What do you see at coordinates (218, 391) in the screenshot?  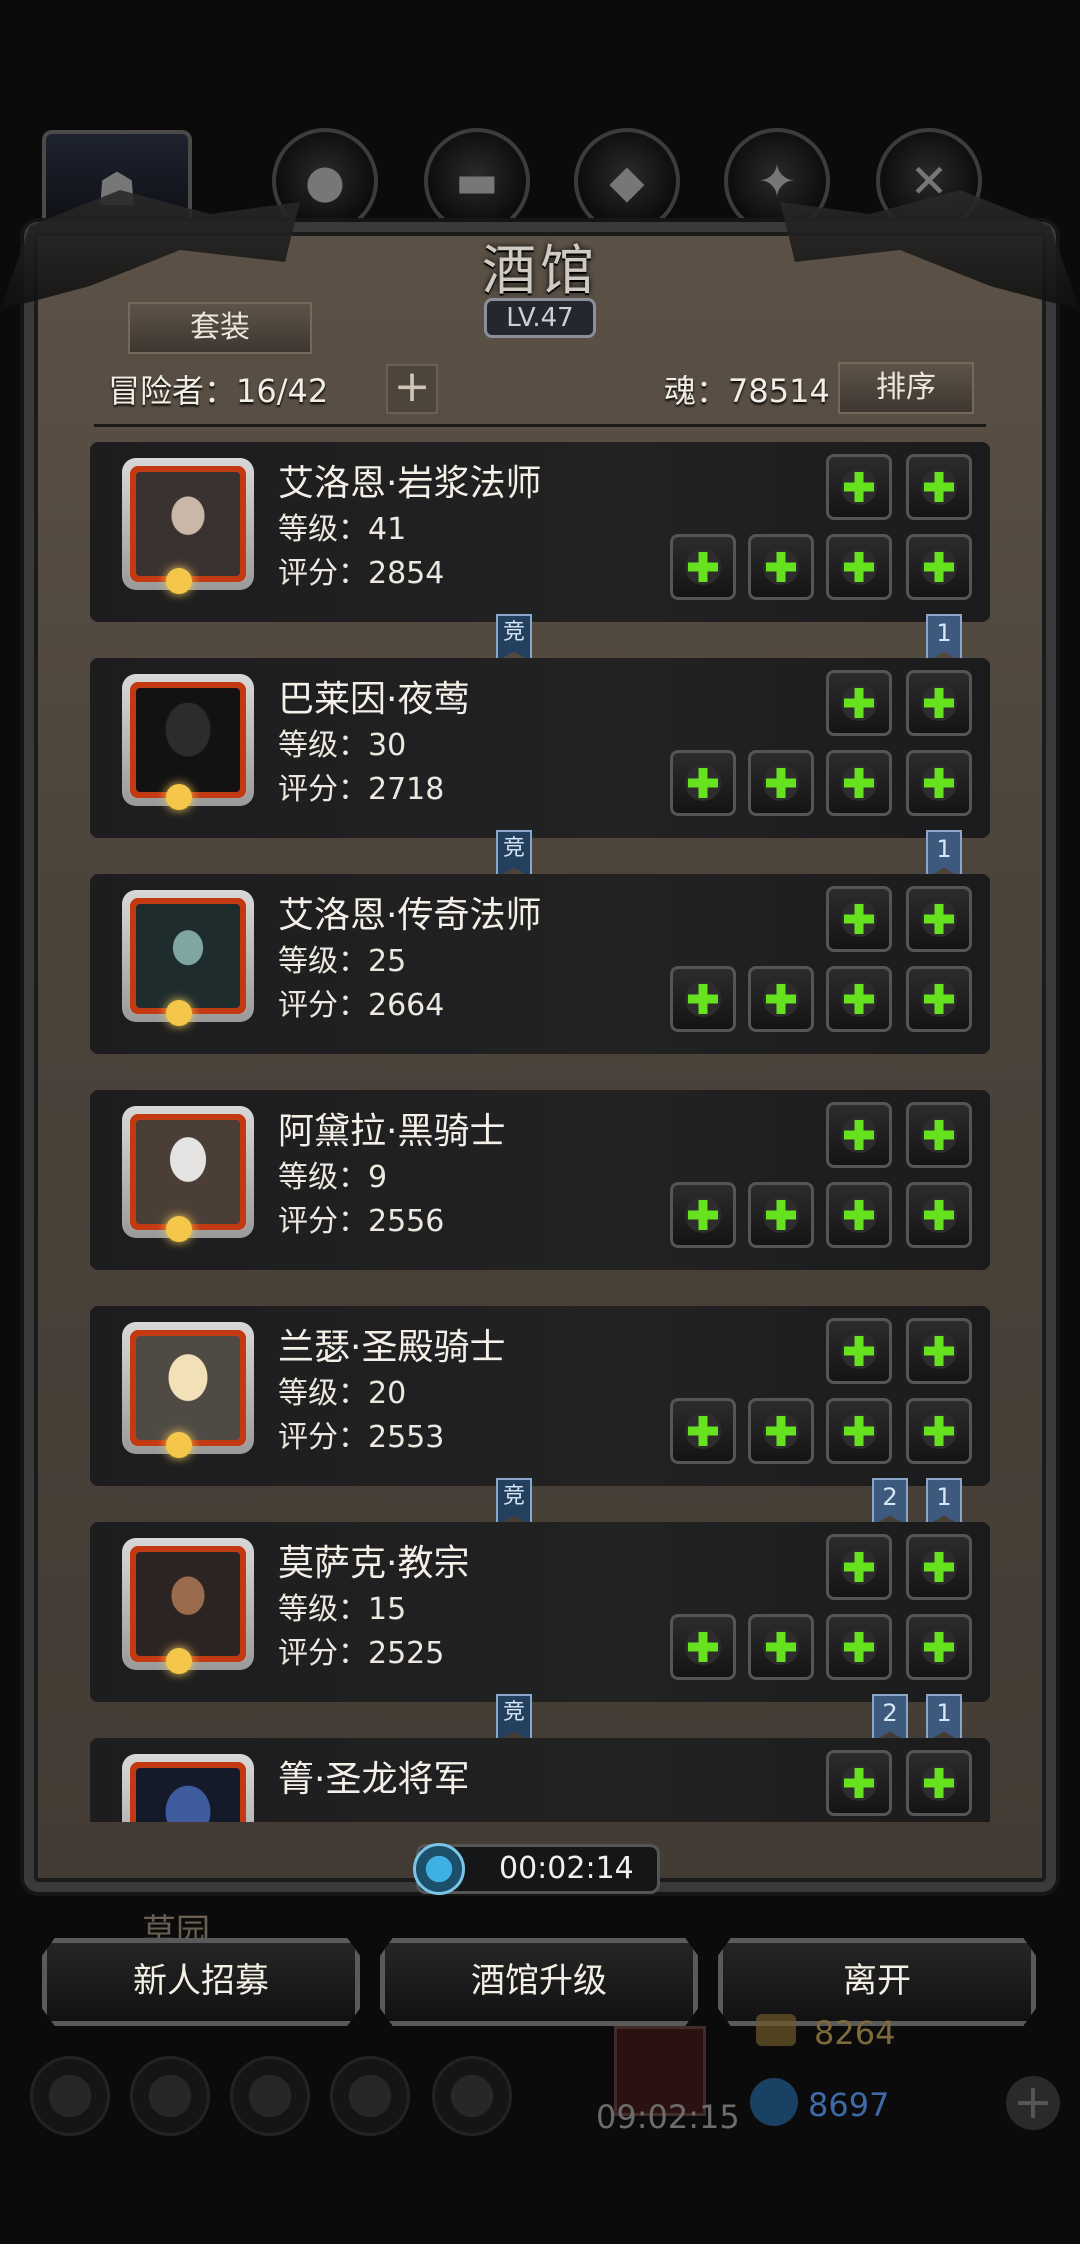 I see `adventurer-count: 冒险者：16/42` at bounding box center [218, 391].